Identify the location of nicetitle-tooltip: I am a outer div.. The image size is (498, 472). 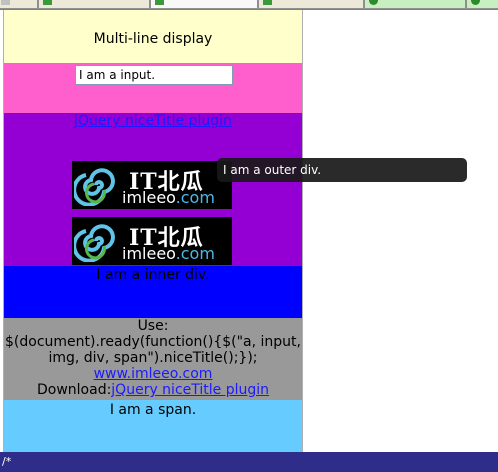
(342, 170).